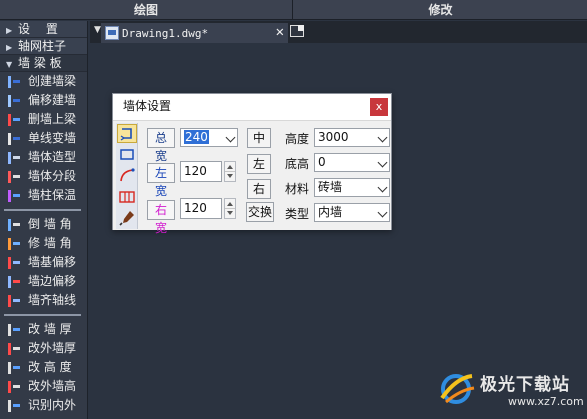 The width and height of the screenshot is (587, 419). What do you see at coordinates (209, 137) in the screenshot?
I see `total-width-combo: 240` at bounding box center [209, 137].